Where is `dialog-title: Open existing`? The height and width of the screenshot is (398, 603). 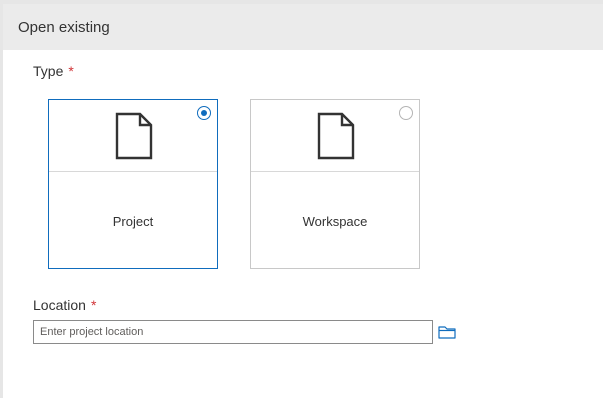 dialog-title: Open existing is located at coordinates (64, 27).